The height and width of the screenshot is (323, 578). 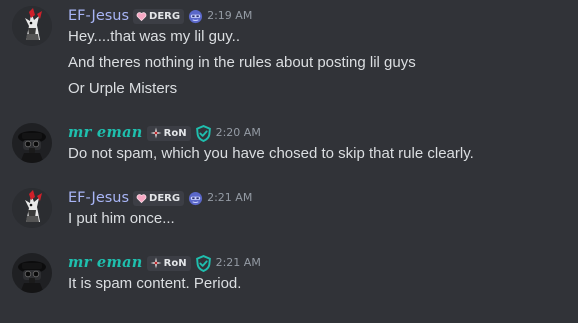 I want to click on timestamp: 2:20 AM, so click(x=238, y=133).